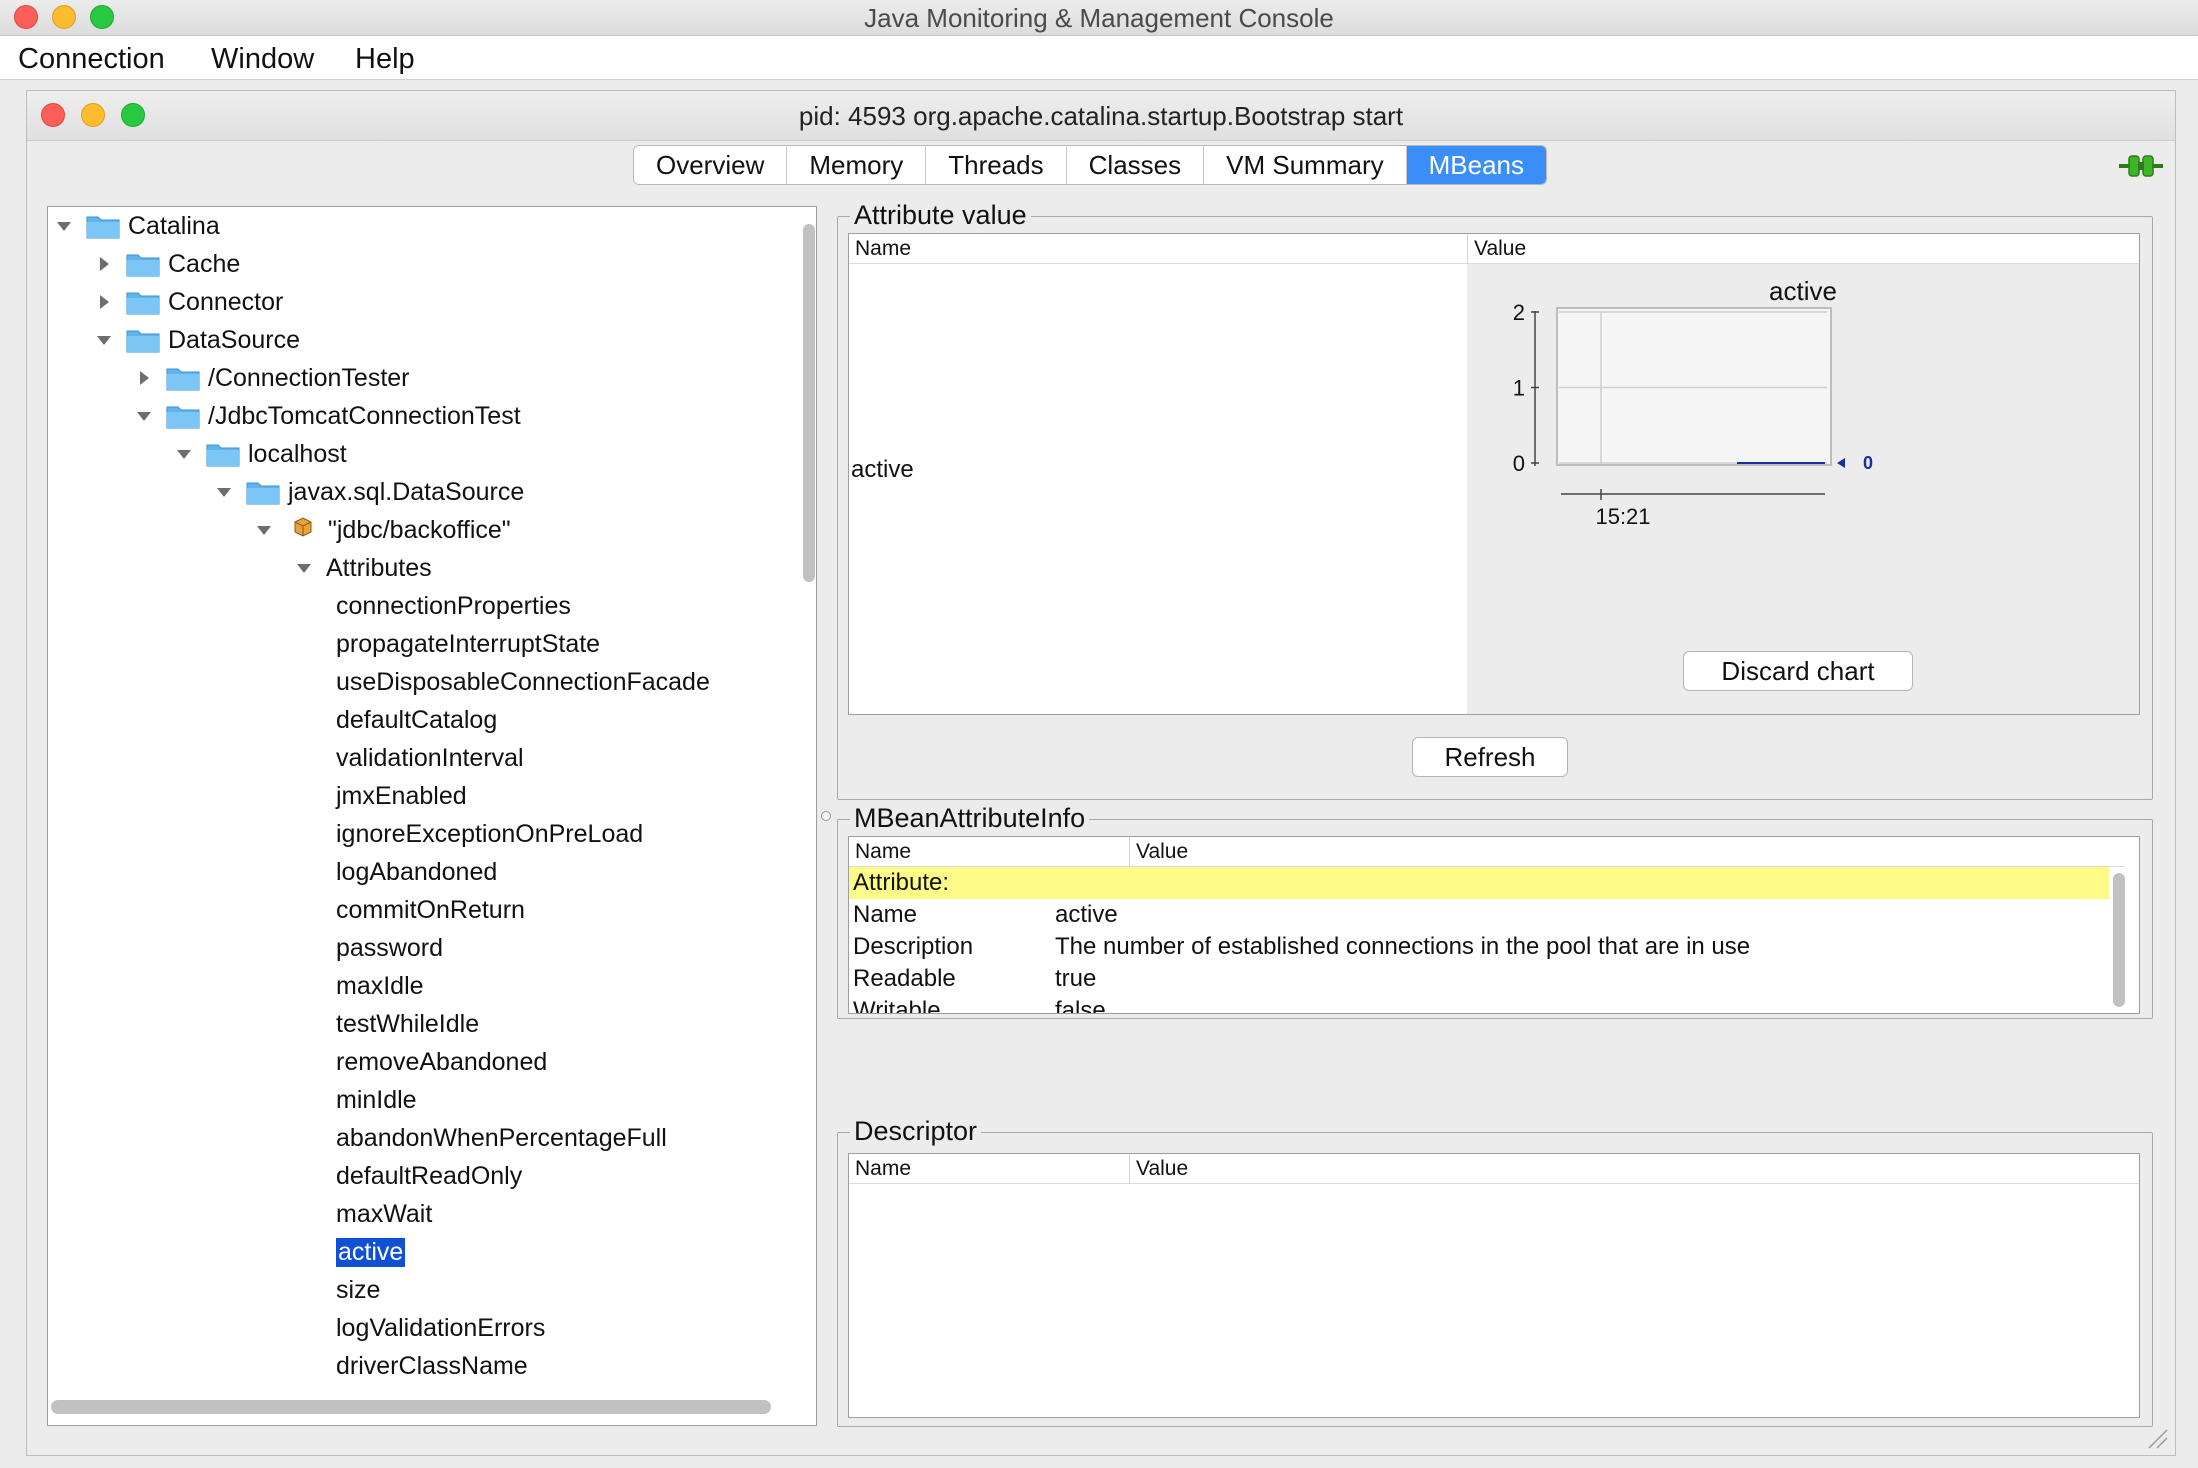 This screenshot has width=2198, height=1468. I want to click on tab-mbeans: MBeans, so click(1476, 165).